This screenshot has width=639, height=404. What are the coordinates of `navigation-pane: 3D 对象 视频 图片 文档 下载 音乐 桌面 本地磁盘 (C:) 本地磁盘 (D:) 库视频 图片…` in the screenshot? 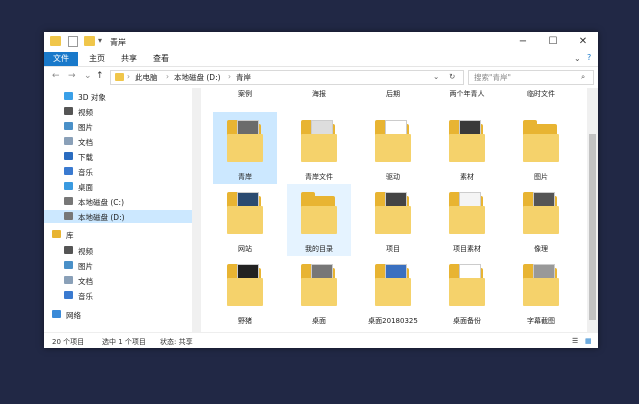 It's located at (118, 210).